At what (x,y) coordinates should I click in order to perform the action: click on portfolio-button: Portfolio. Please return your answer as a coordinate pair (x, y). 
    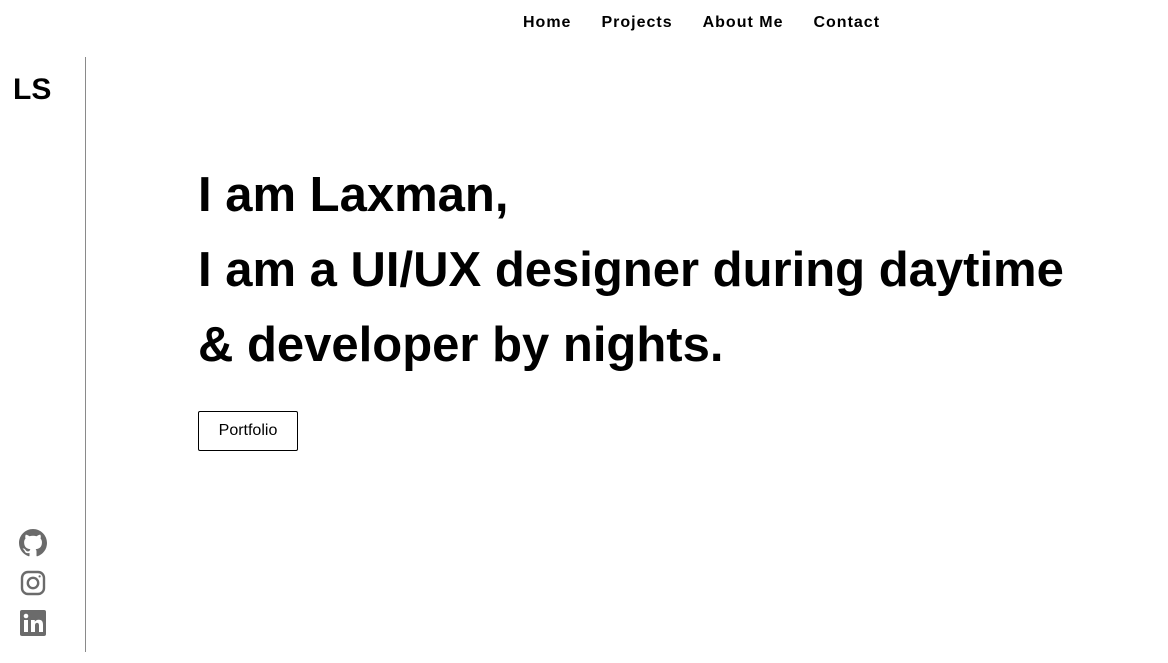
    Looking at the image, I should click on (248, 431).